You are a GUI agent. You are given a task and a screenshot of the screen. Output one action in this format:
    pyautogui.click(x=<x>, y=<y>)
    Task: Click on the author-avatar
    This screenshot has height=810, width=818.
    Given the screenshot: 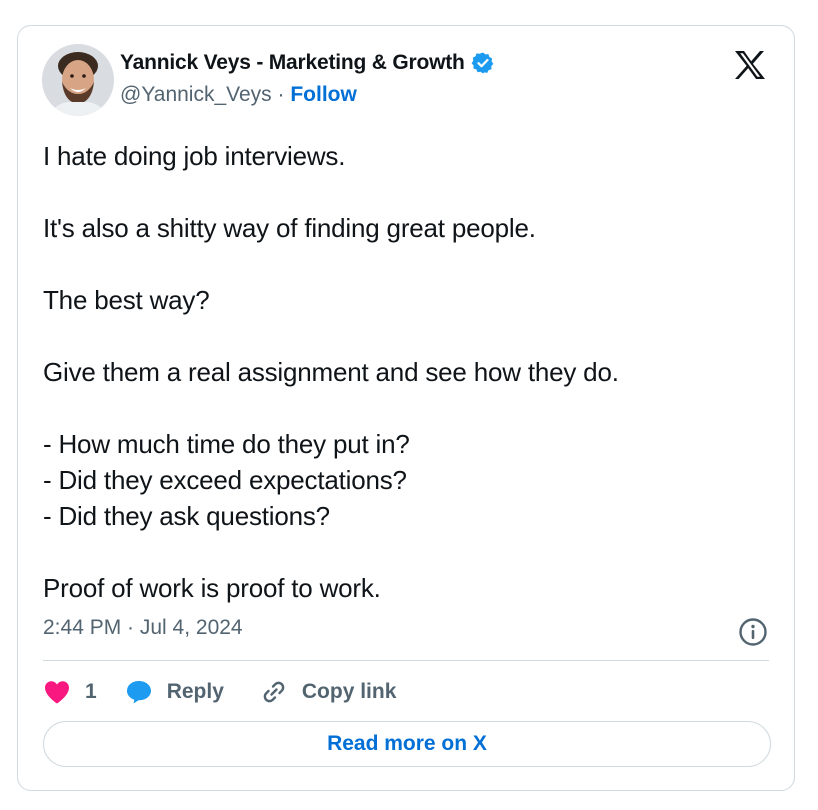 What is the action you would take?
    pyautogui.click(x=78, y=80)
    